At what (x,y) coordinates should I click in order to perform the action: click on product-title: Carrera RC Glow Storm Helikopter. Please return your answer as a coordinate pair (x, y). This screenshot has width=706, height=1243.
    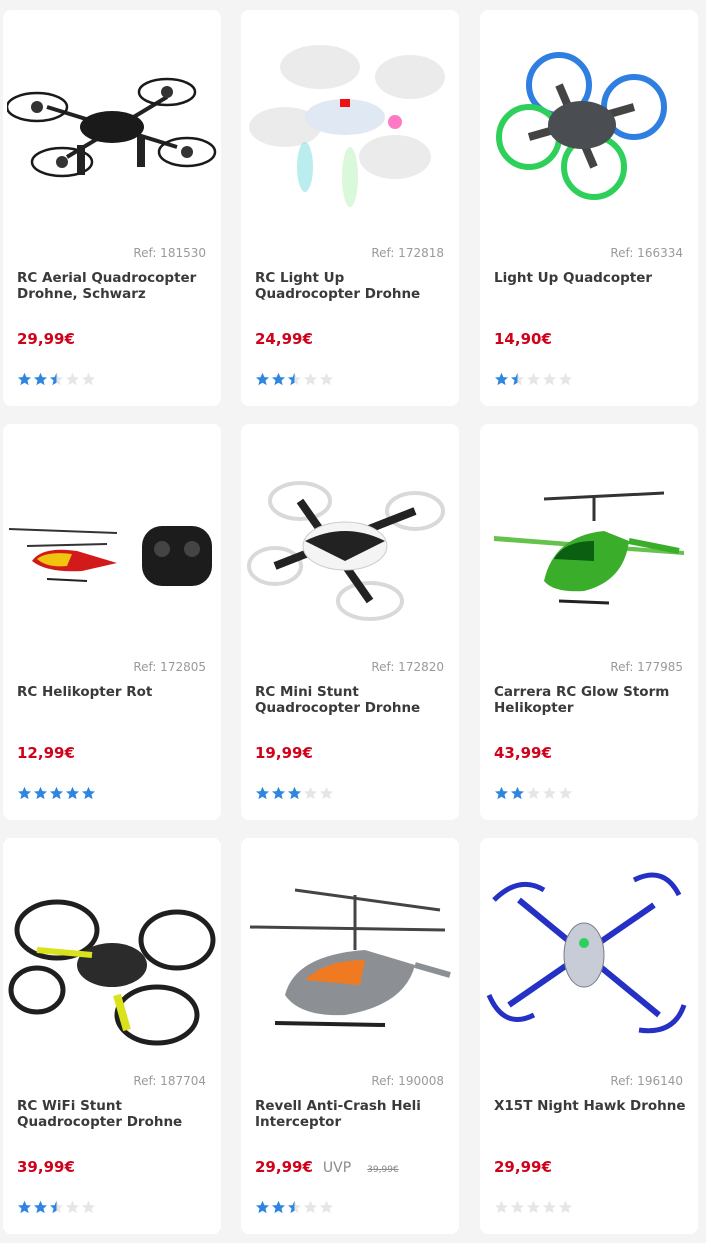
    Looking at the image, I should click on (591, 700).